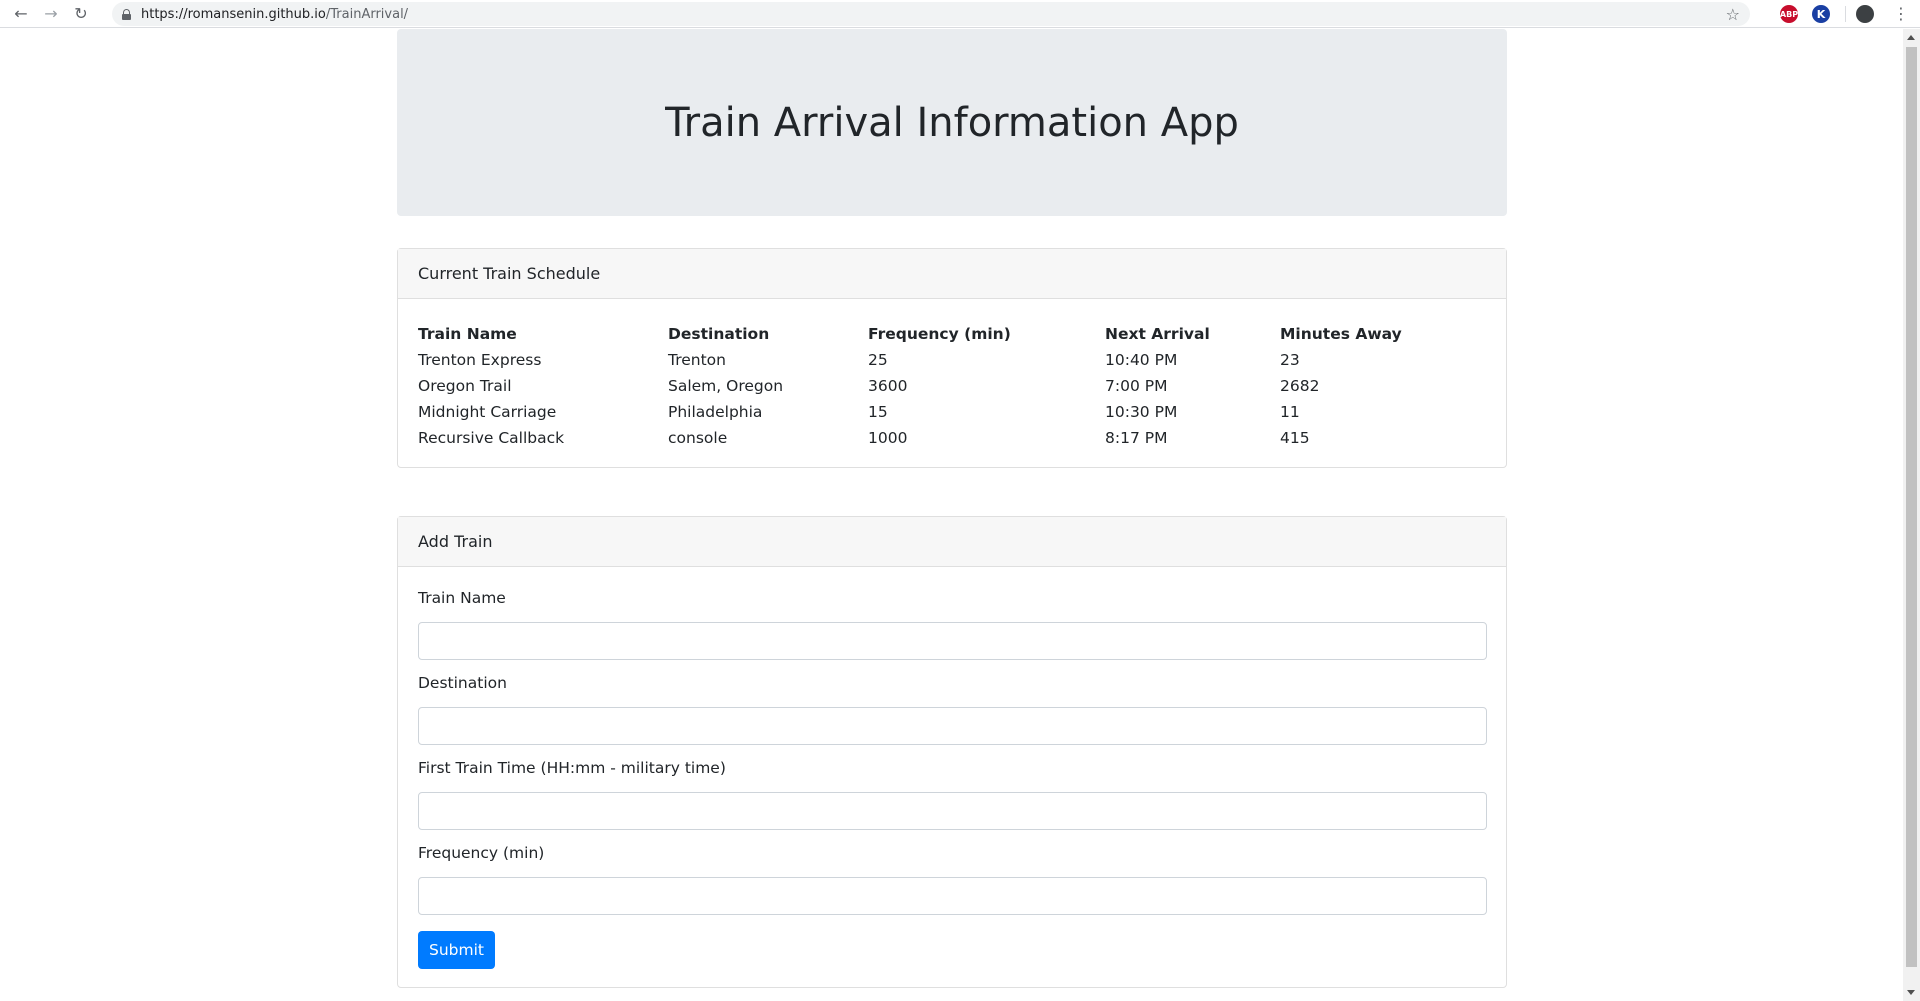  What do you see at coordinates (572, 768) in the screenshot?
I see `first-train-time-label: First Train Time (HH:mm - military time)` at bounding box center [572, 768].